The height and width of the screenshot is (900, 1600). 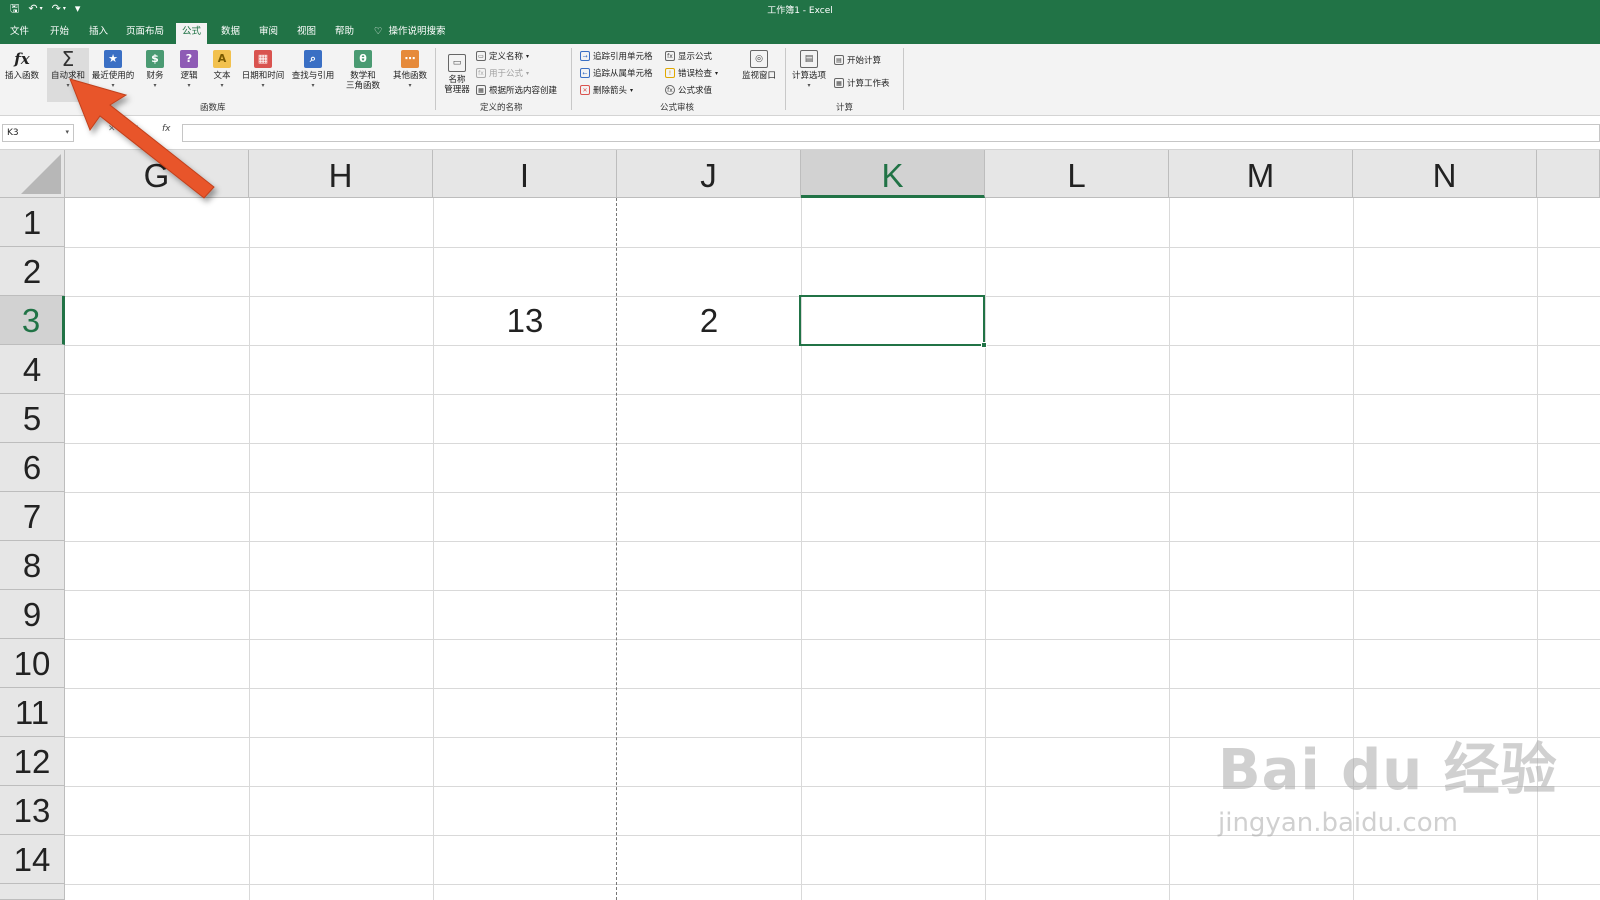 I want to click on name-box: K3 ▾, so click(x=38, y=133).